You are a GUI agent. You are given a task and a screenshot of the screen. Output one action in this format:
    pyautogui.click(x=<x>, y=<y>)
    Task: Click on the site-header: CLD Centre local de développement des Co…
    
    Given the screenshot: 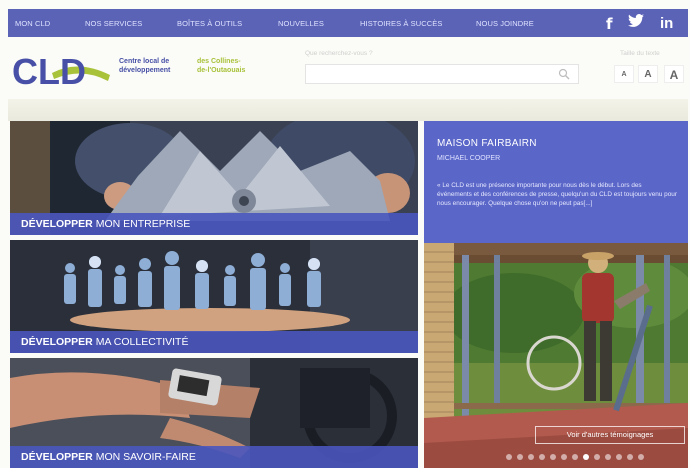 What is the action you would take?
    pyautogui.click(x=348, y=68)
    